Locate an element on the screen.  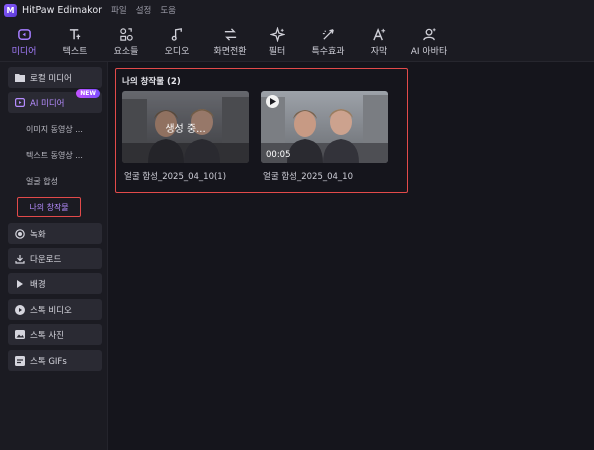
sidebar-item-label: AI 미디어 is located at coordinates (47, 103).